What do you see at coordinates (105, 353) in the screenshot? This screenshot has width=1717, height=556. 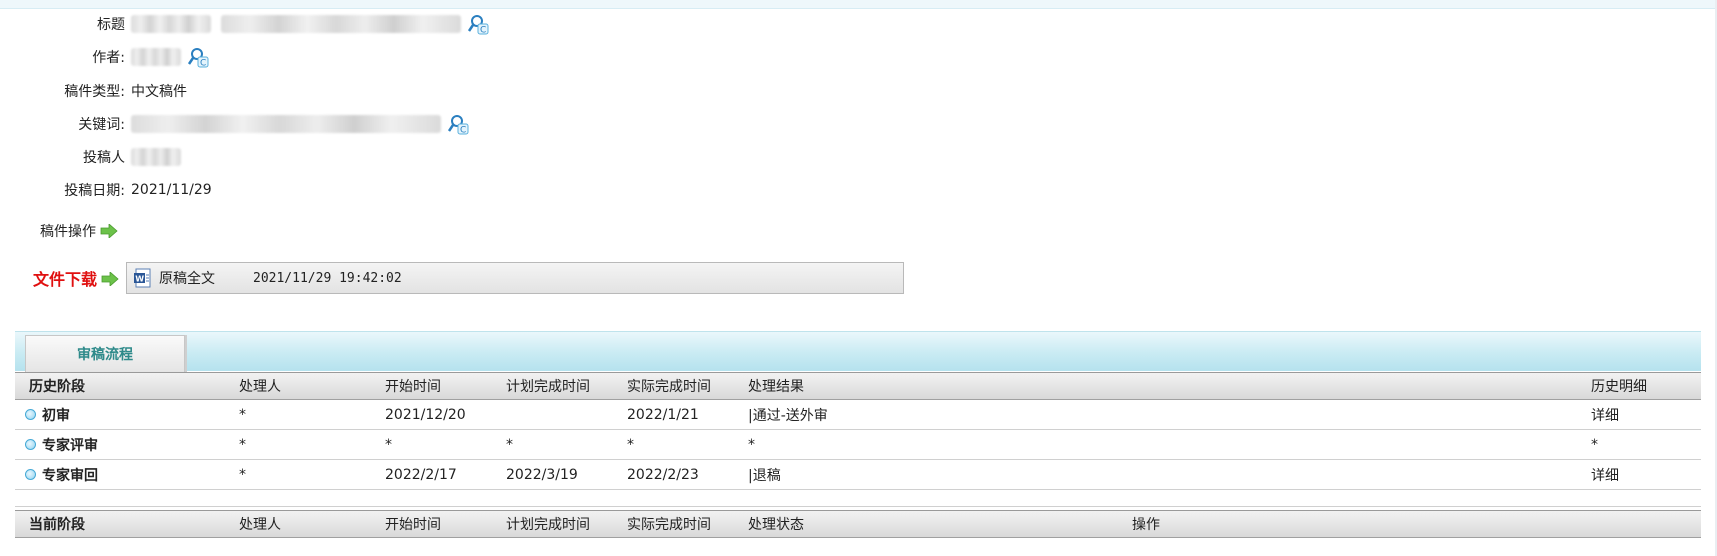 I see `tab-review-process: 审稿流程` at bounding box center [105, 353].